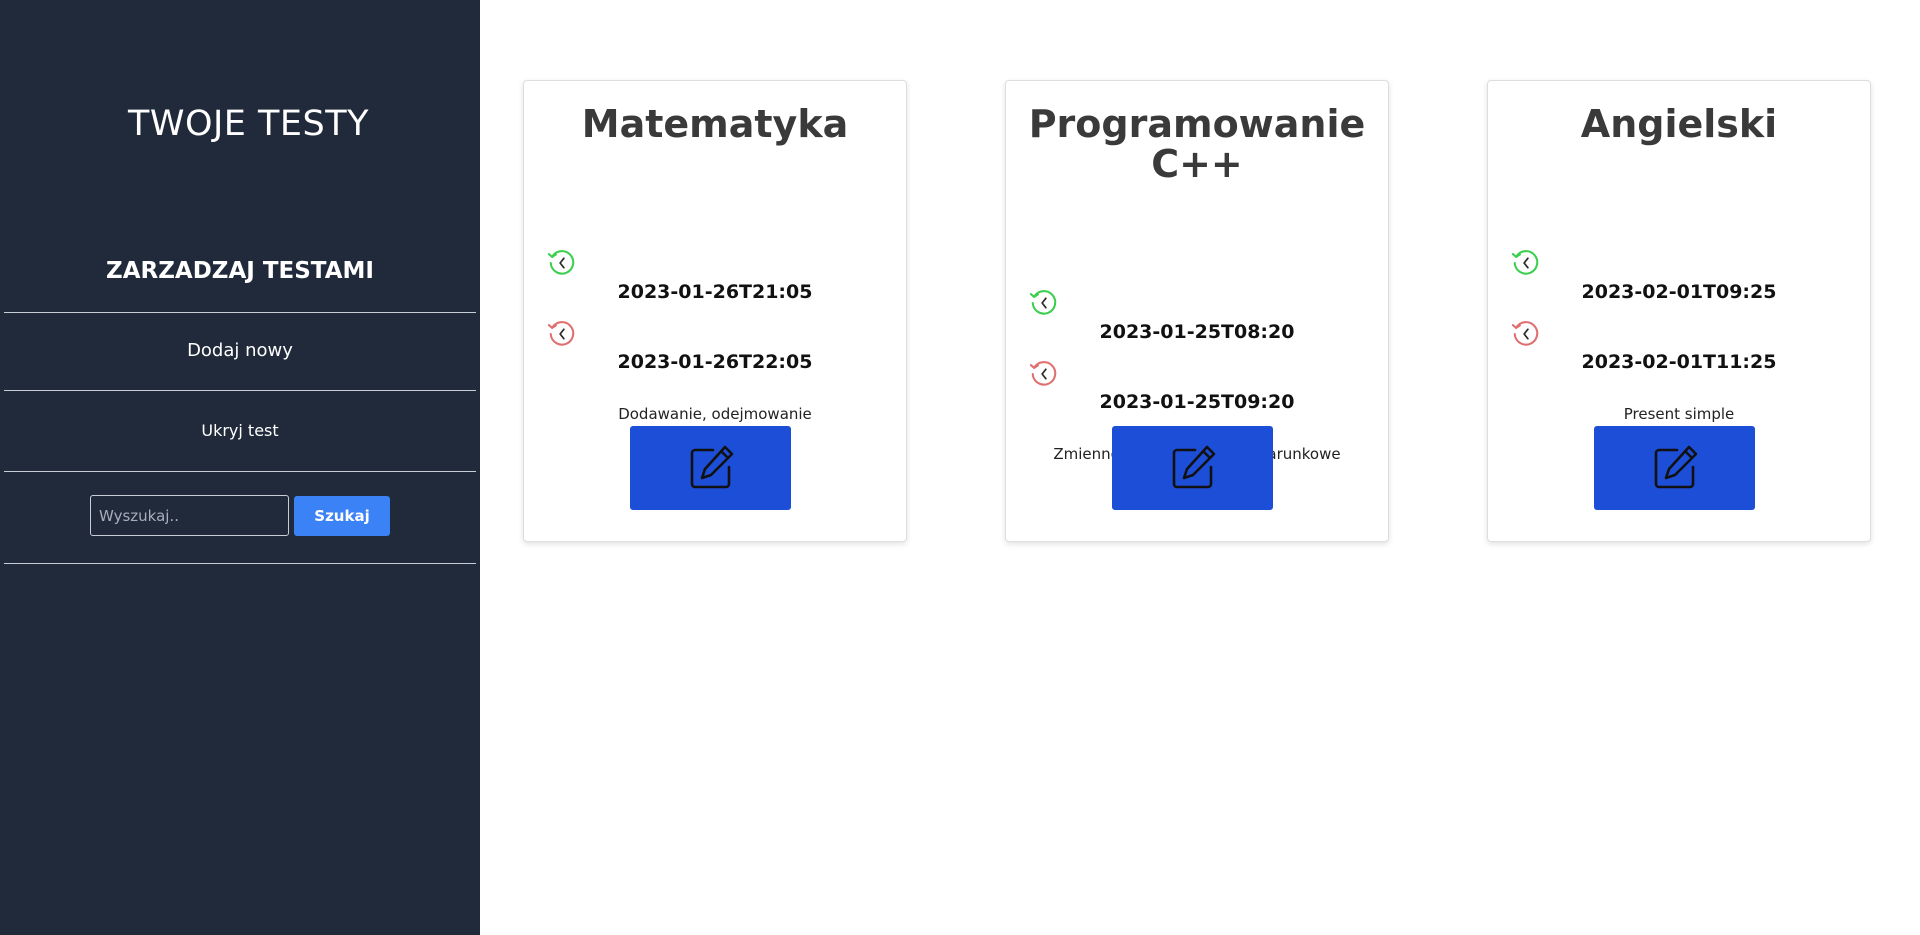 Image resolution: width=1920 pixels, height=935 pixels. I want to click on sidebar-title: TWOJE TESTY, so click(248, 124).